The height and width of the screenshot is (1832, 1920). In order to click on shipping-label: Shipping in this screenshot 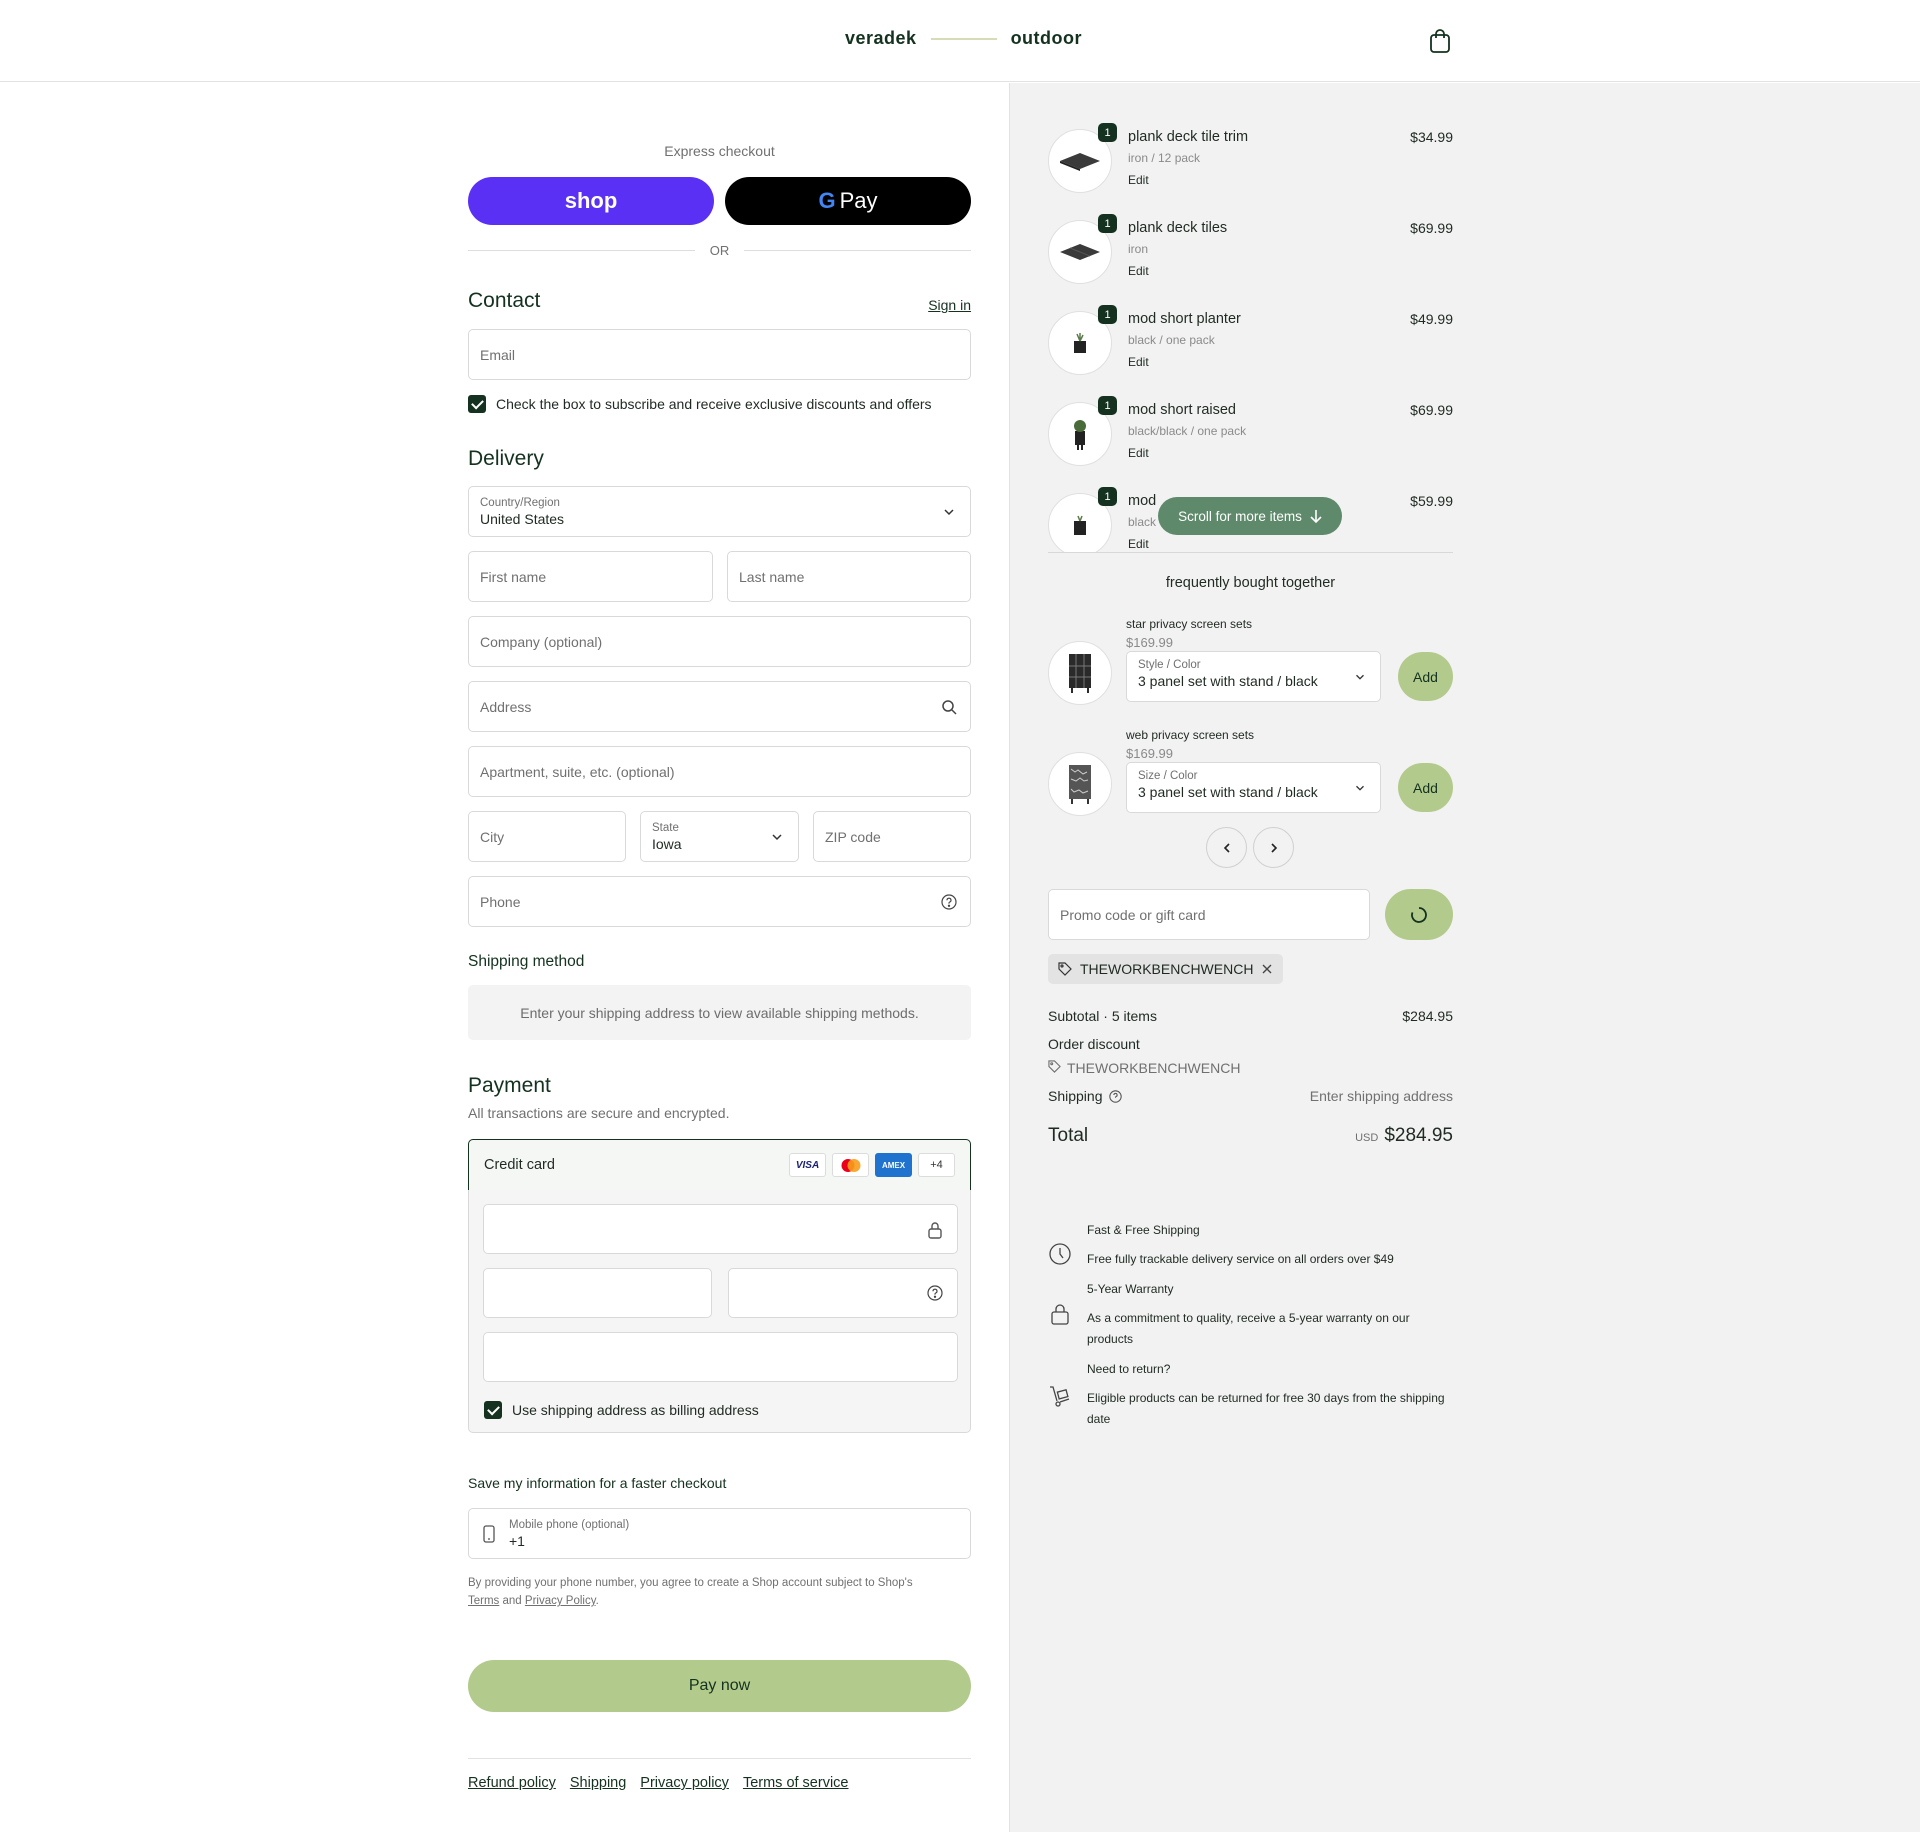, I will do `click(1075, 1096)`.